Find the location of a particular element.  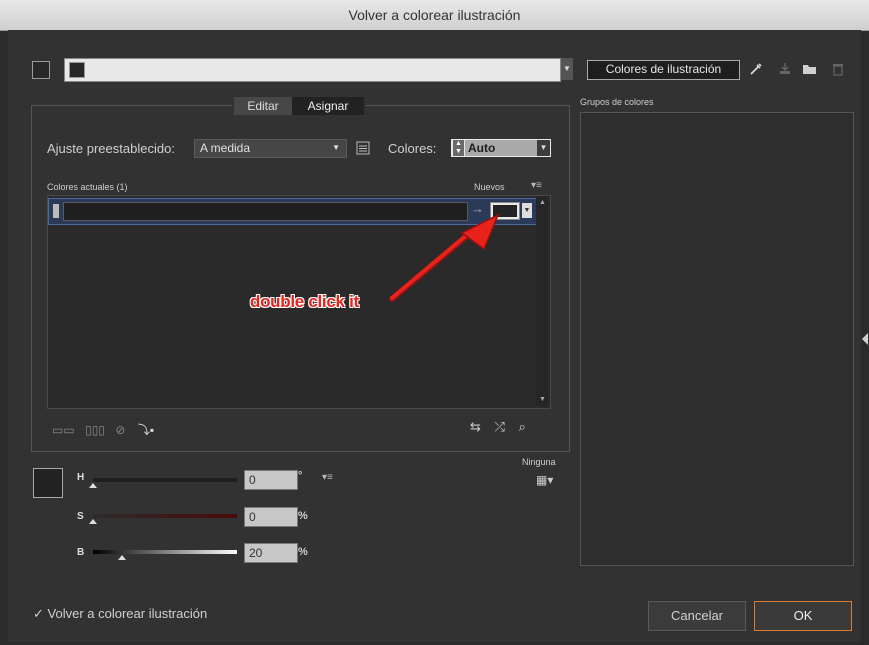

preset-value: A medida is located at coordinates (225, 148).